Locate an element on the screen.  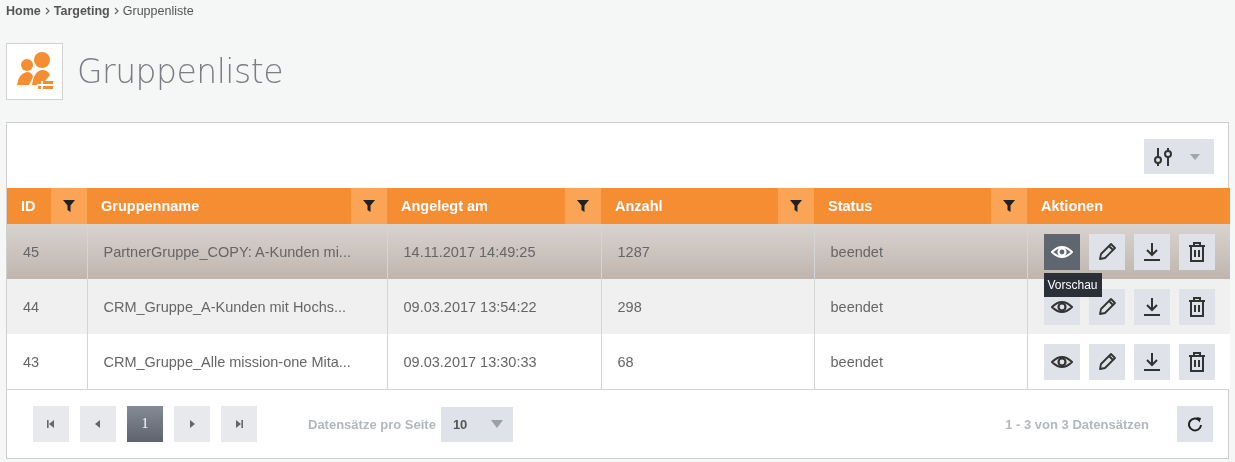
table-cell: 68 is located at coordinates (707, 361).